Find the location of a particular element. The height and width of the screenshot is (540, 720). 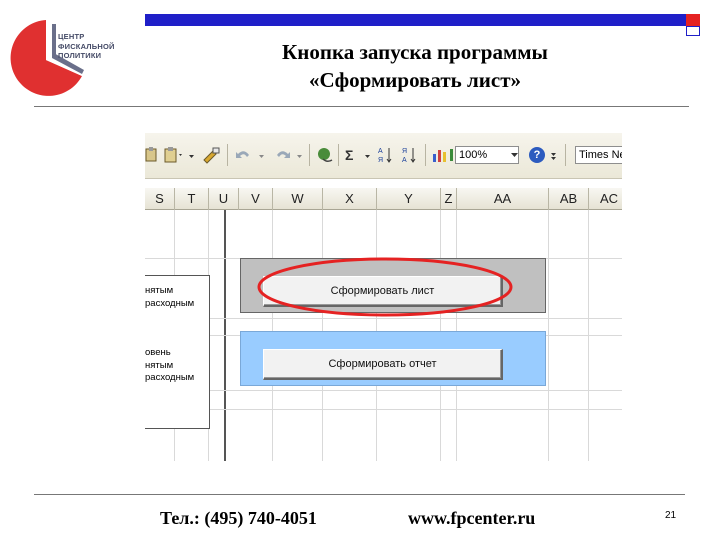

hyperlink-icon is located at coordinates (325, 155).